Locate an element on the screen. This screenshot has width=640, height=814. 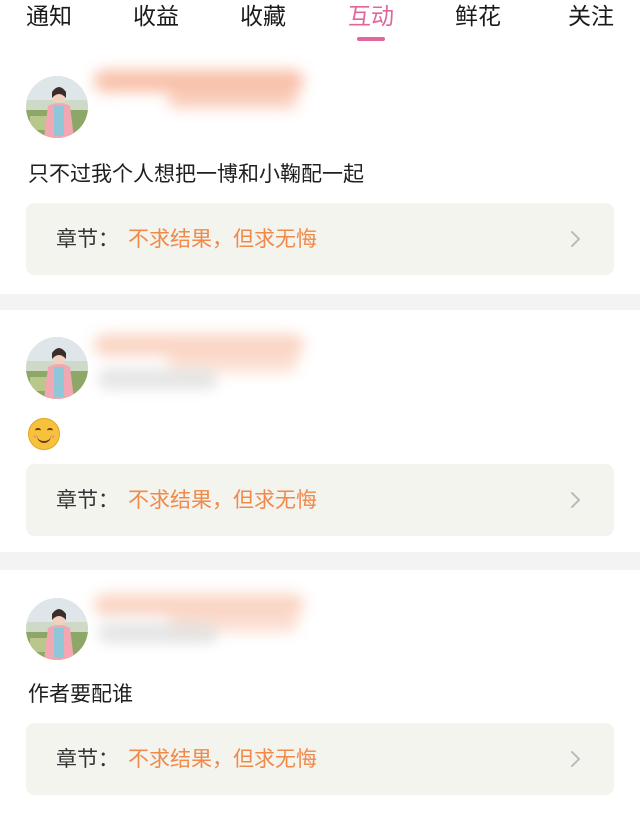
tab-label: 鲜花 is located at coordinates (478, 17).